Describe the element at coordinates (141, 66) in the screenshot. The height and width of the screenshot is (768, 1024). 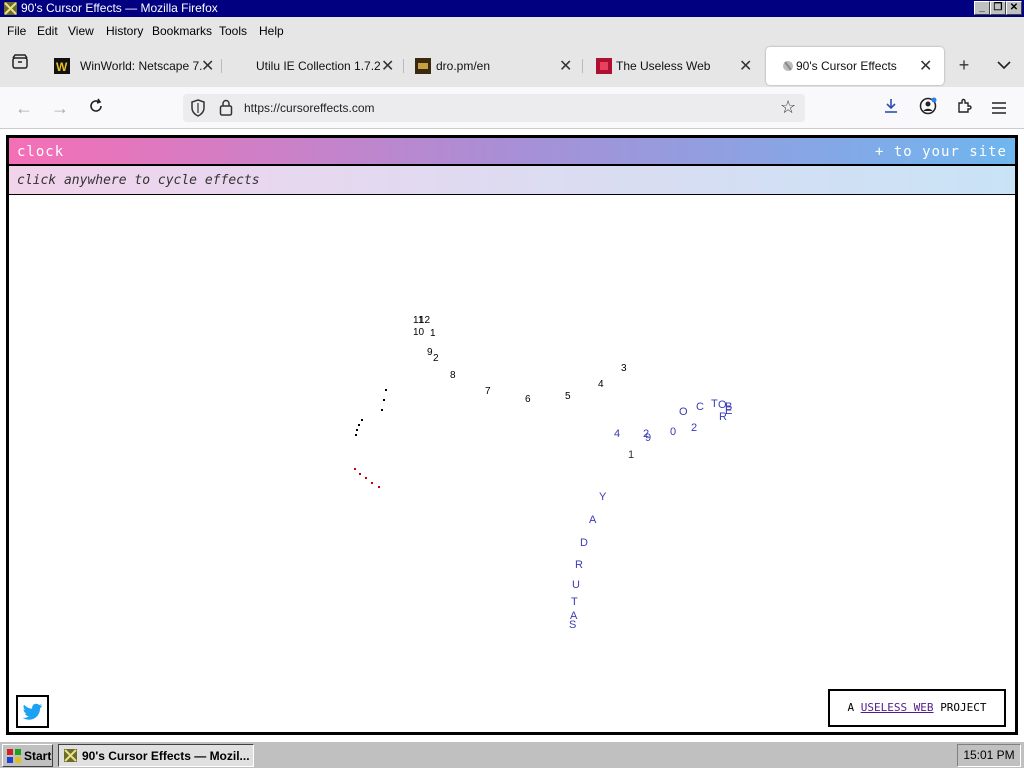
I see `tab-label: WinWorld: Netscape 7.2 /` at that location.